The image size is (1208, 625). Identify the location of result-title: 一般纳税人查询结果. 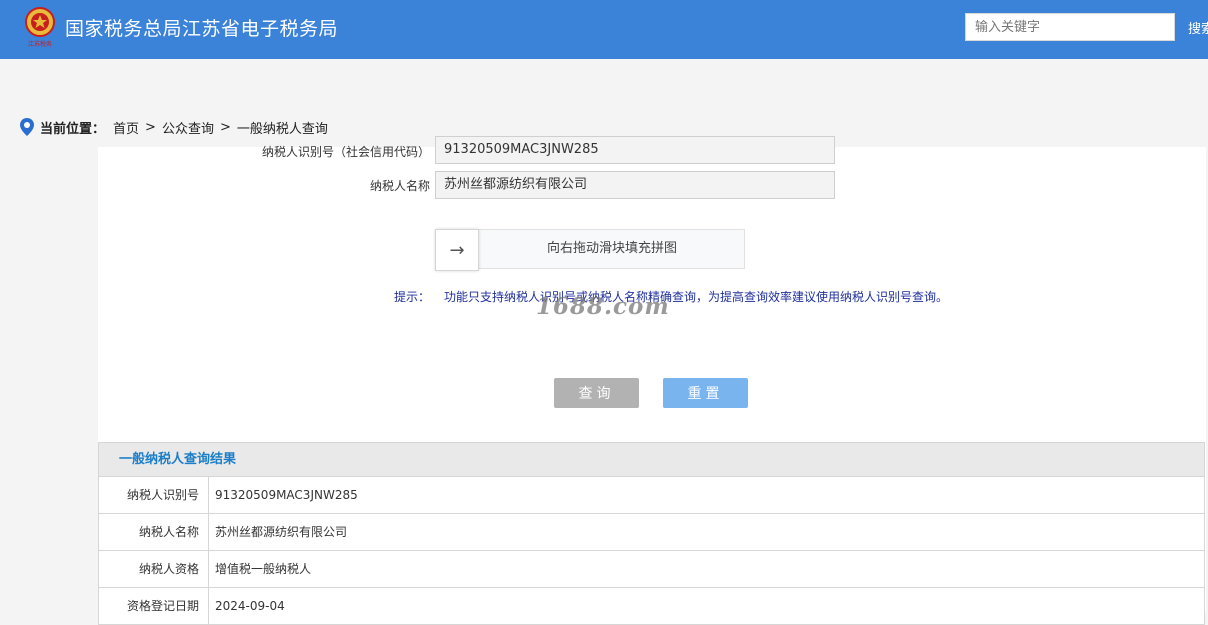
(651, 459).